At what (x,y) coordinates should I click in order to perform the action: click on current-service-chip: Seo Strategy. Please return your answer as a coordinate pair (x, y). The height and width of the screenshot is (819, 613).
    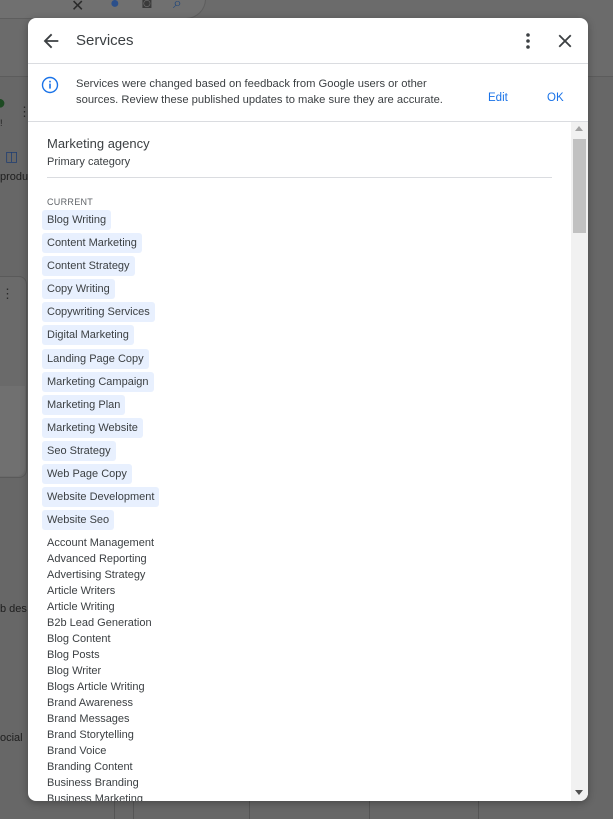
    Looking at the image, I should click on (79, 450).